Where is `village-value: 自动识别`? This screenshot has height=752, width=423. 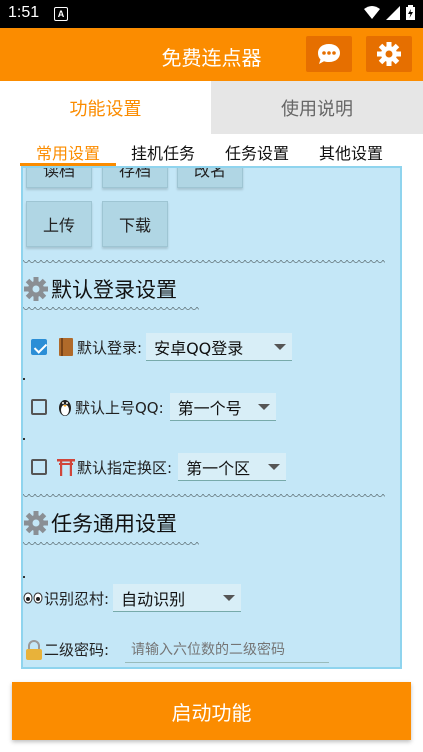
village-value: 自动识别 is located at coordinates (153, 599).